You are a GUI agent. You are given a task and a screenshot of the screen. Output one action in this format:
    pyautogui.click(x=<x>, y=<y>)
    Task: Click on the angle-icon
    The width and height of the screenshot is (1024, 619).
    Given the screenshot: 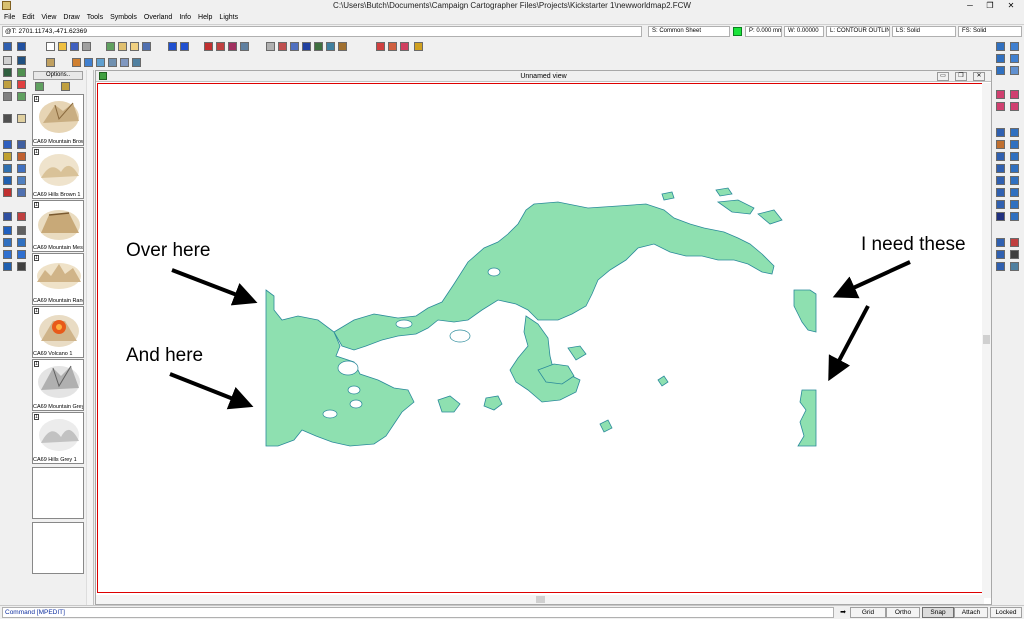 What is the action you would take?
    pyautogui.click(x=1000, y=266)
    